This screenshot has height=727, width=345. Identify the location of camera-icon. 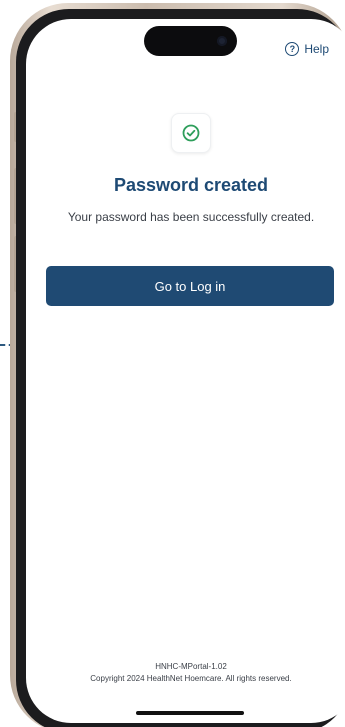
(222, 41).